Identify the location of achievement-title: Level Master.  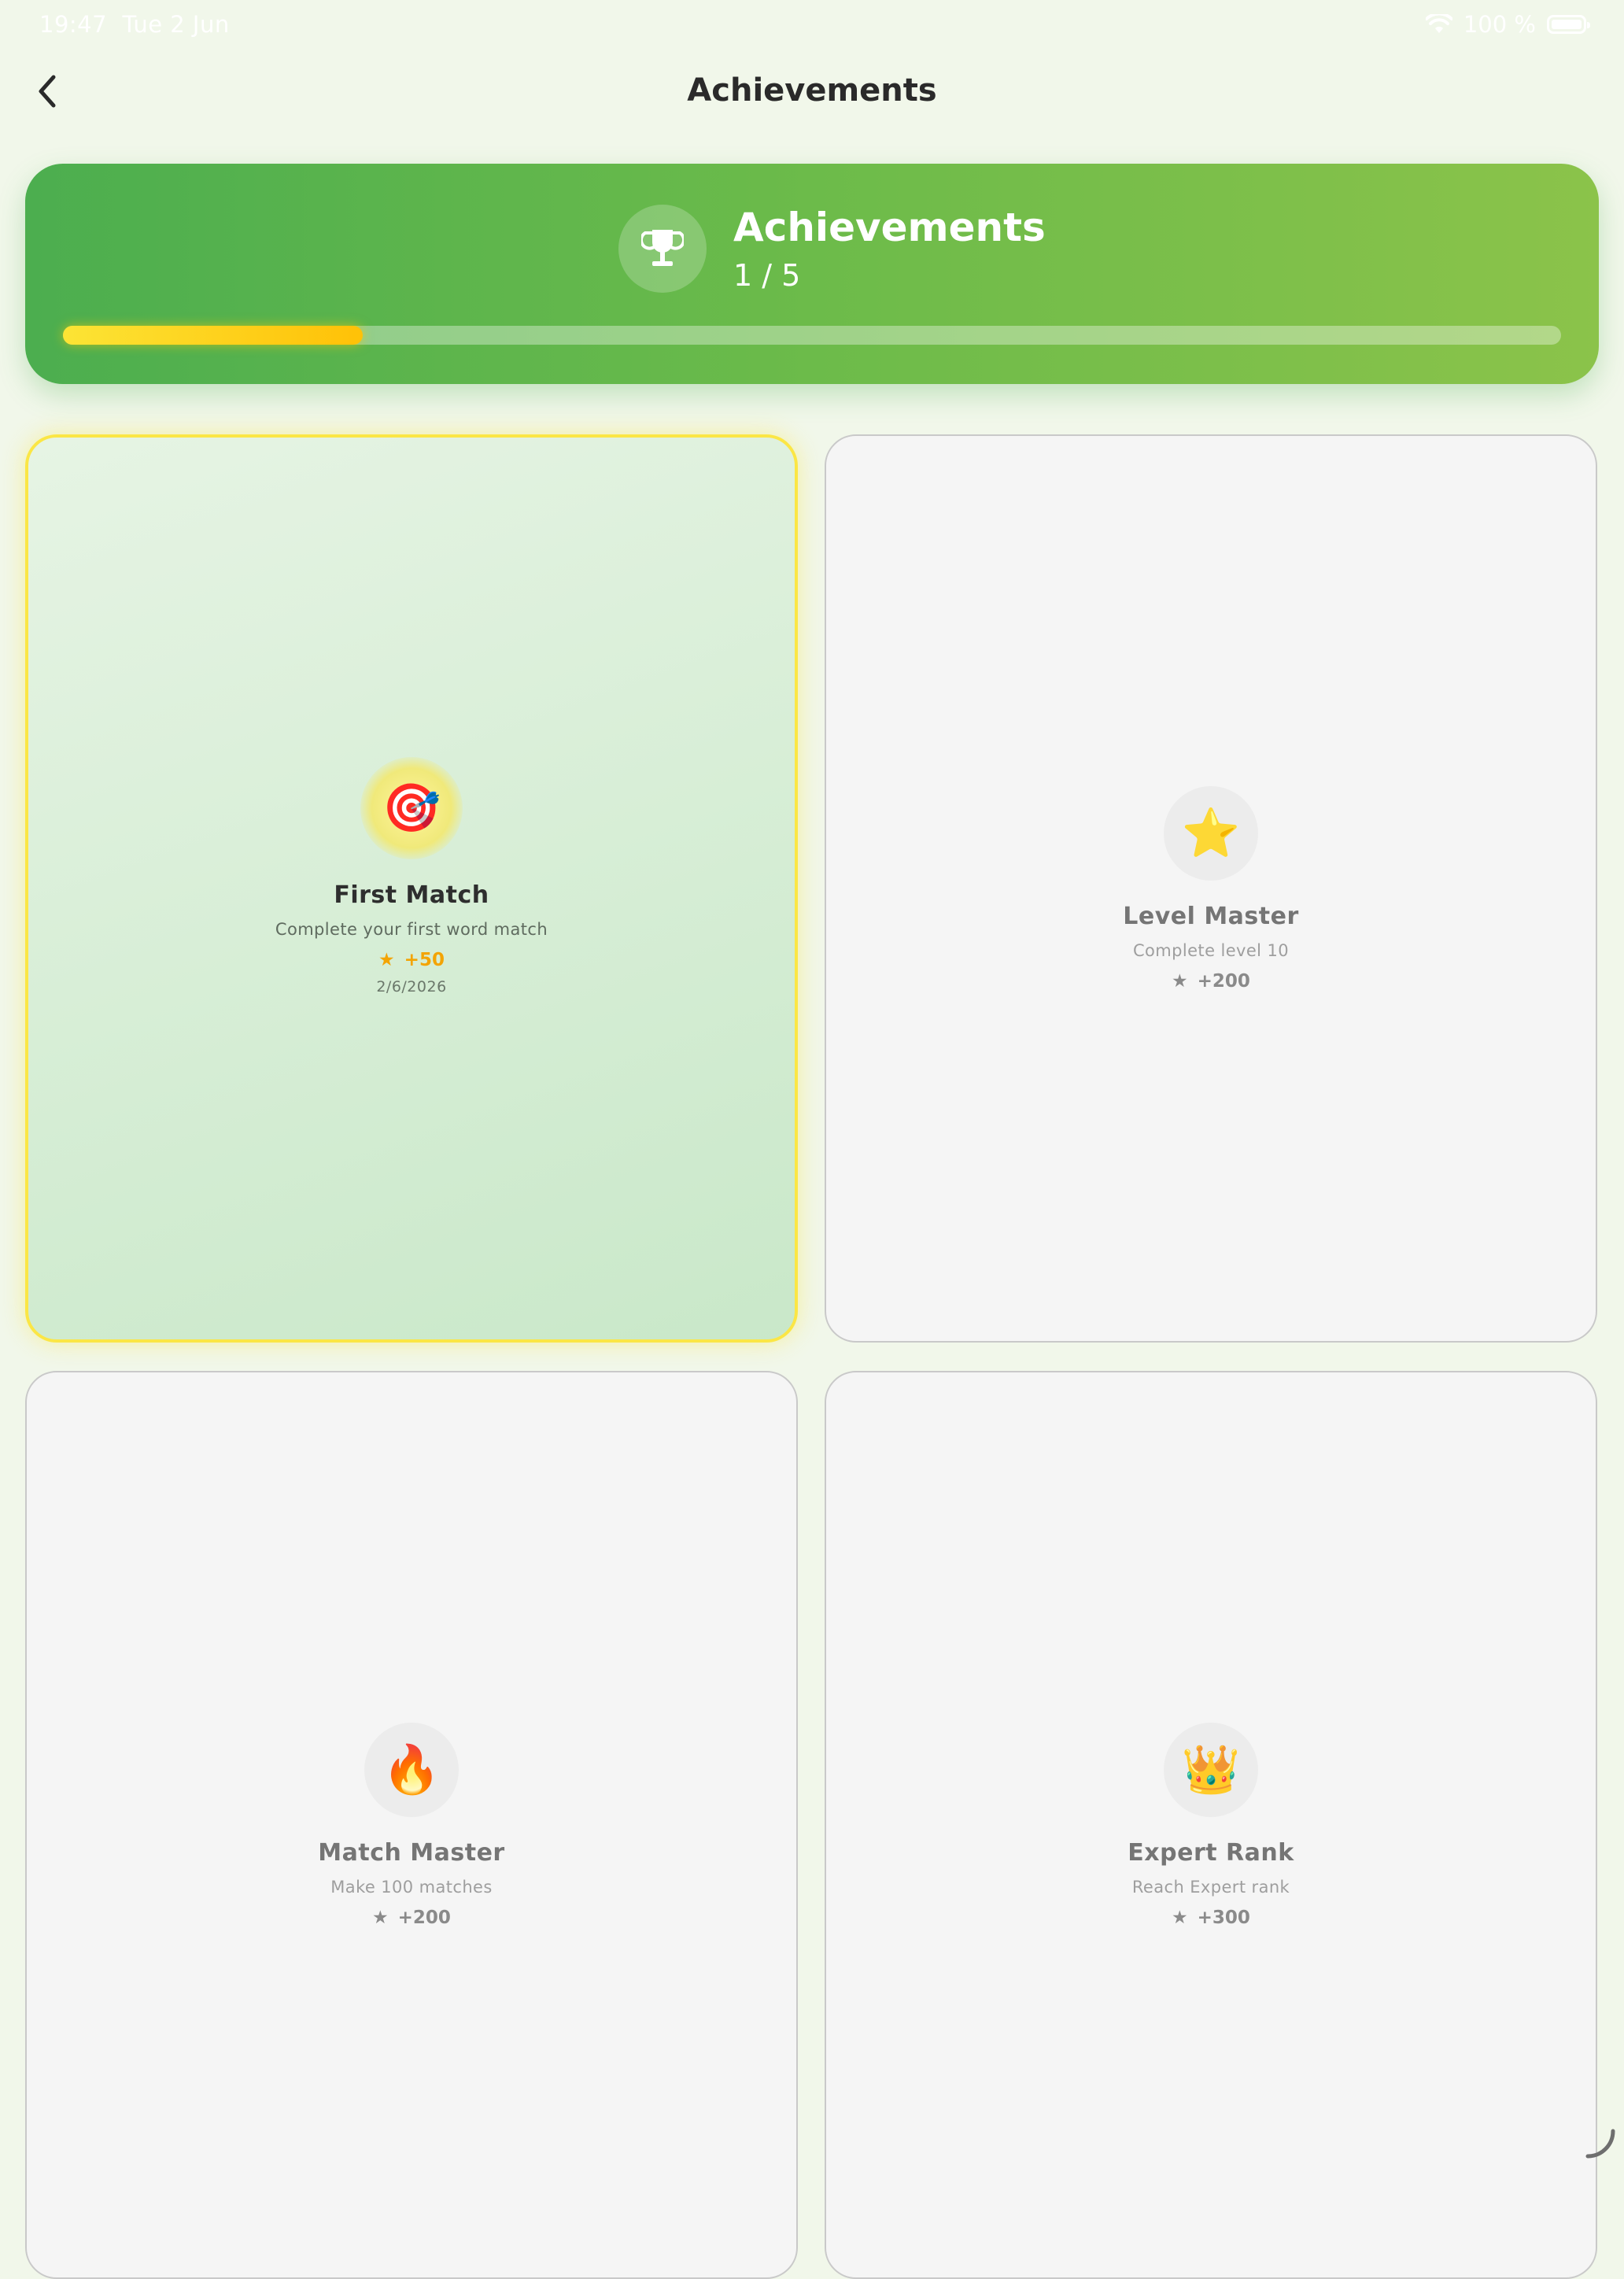
(1211, 916).